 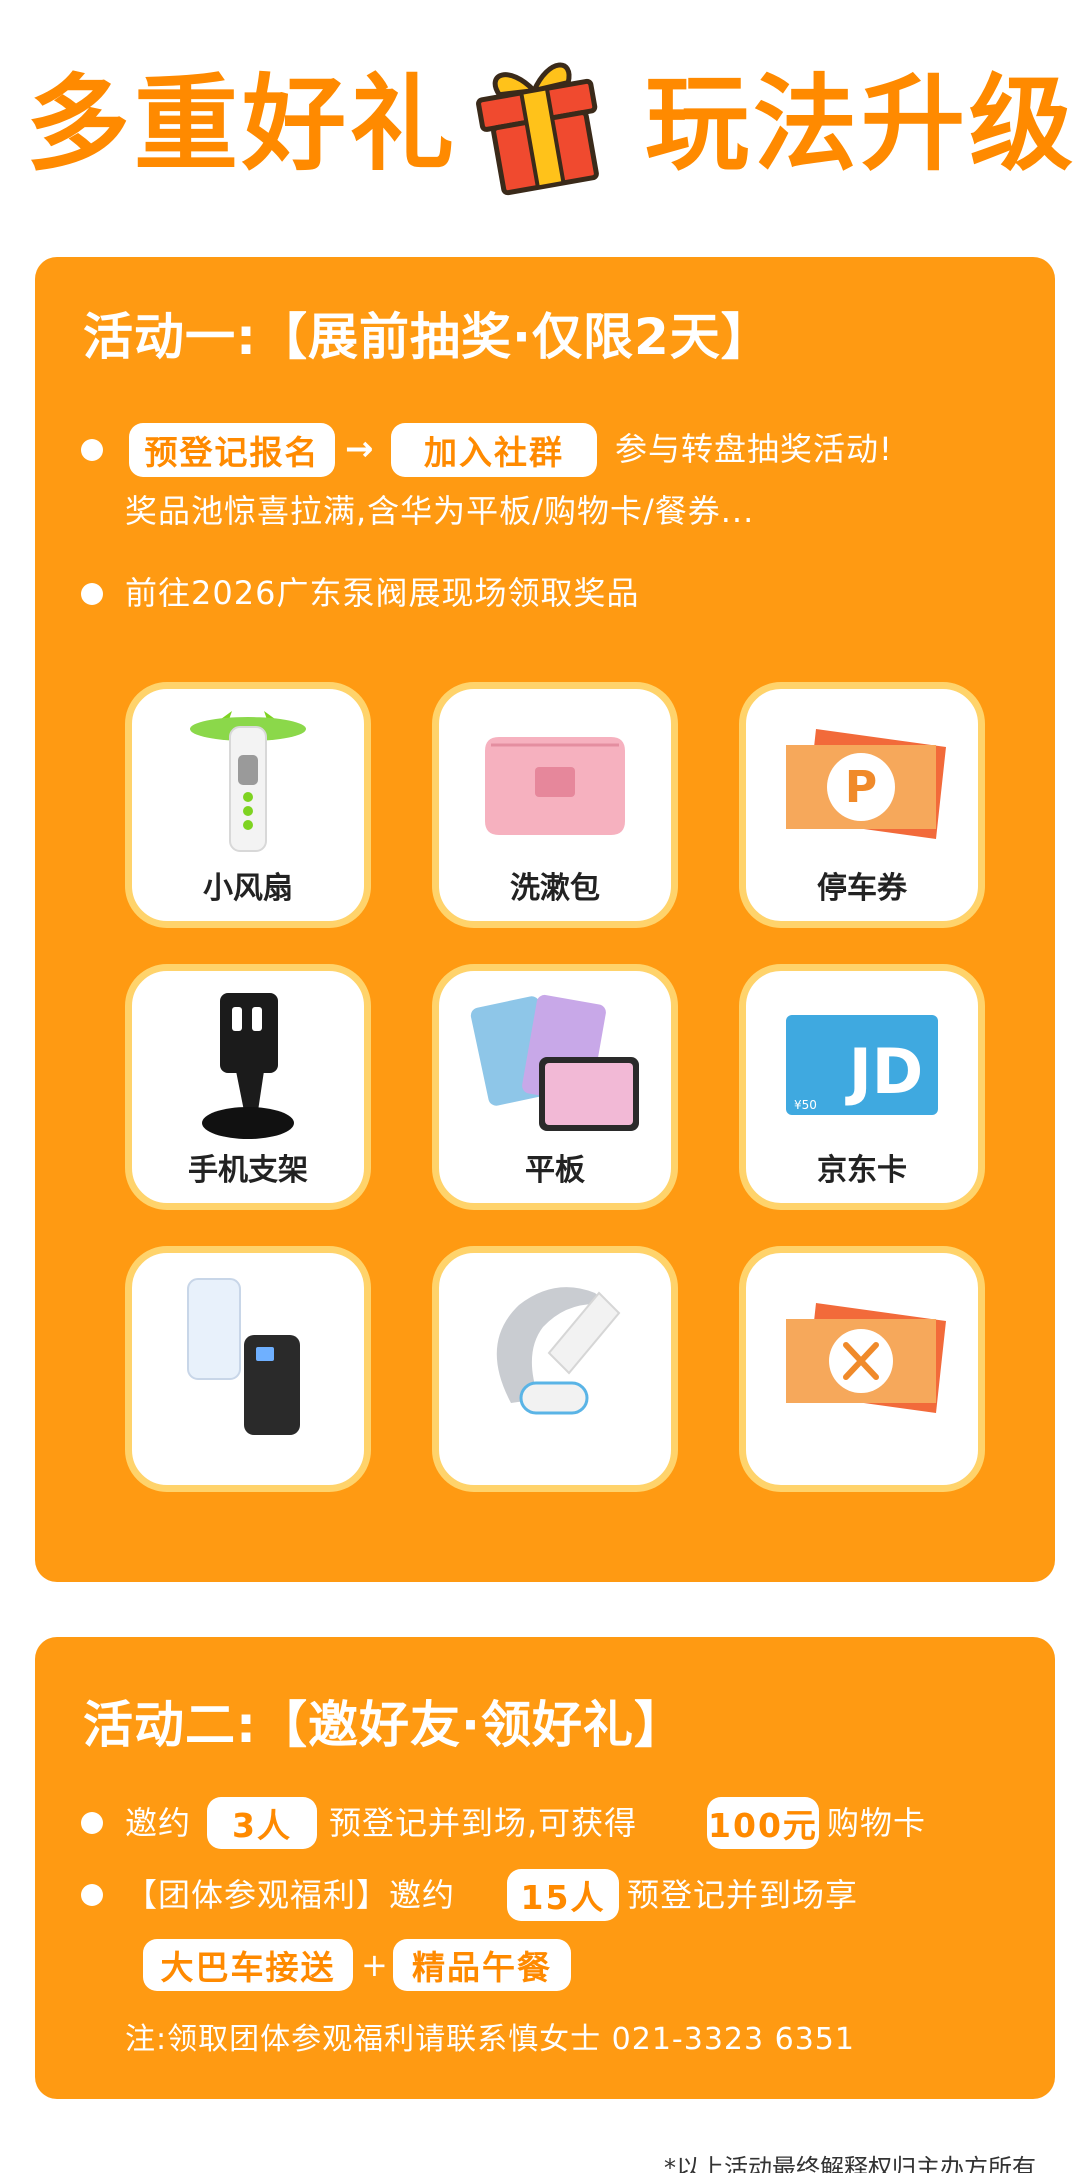 I want to click on prize-label: 手机支架, so click(x=248, y=1170).